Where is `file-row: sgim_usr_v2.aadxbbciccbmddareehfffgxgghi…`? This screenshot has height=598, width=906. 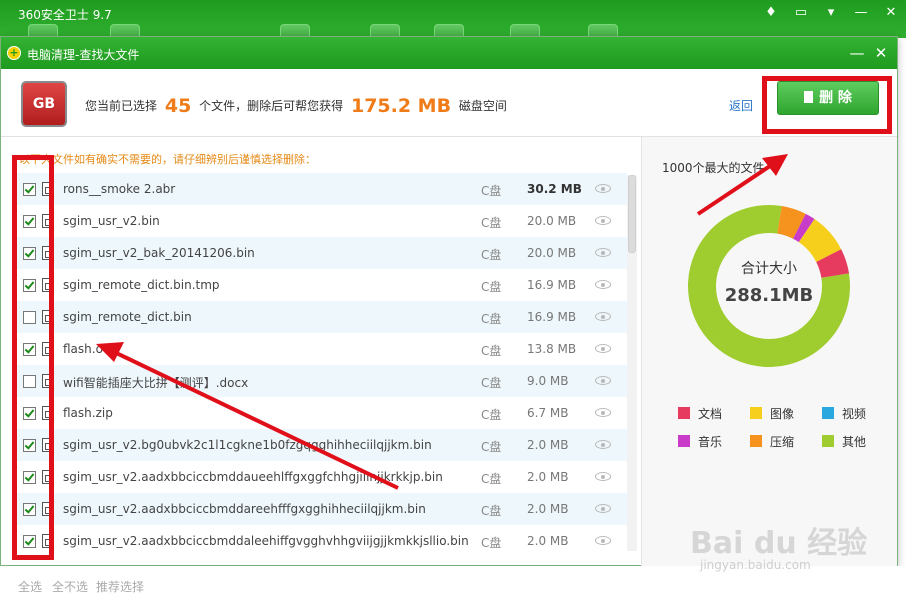 file-row: sgim_usr_v2.aadxbbciccbmddareehfffgxgghi… is located at coordinates (321, 509).